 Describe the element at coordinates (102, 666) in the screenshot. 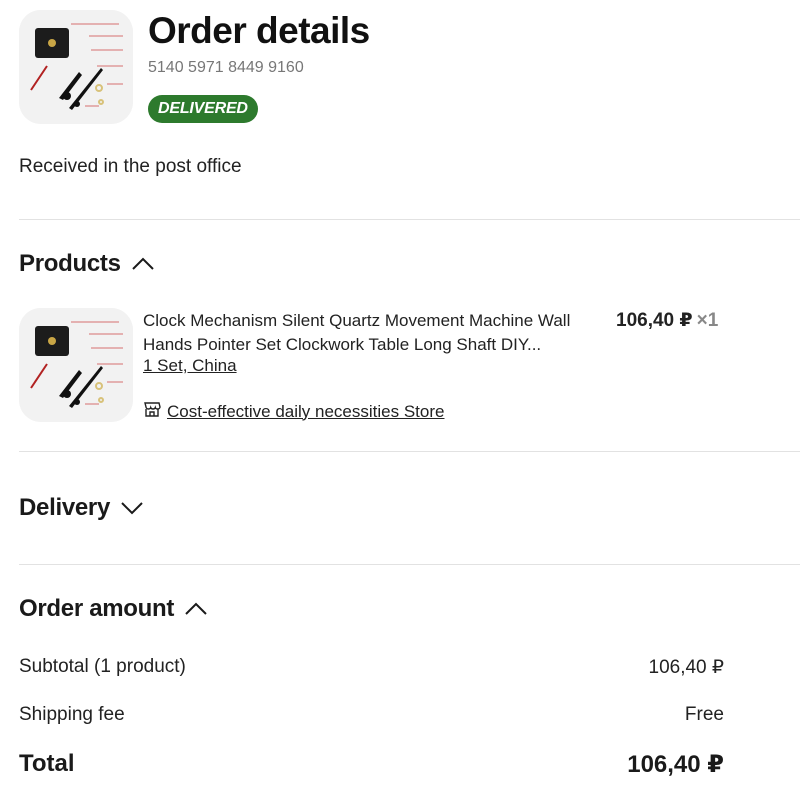

I see `subtotal-label: Subtotal (1 product)` at that location.